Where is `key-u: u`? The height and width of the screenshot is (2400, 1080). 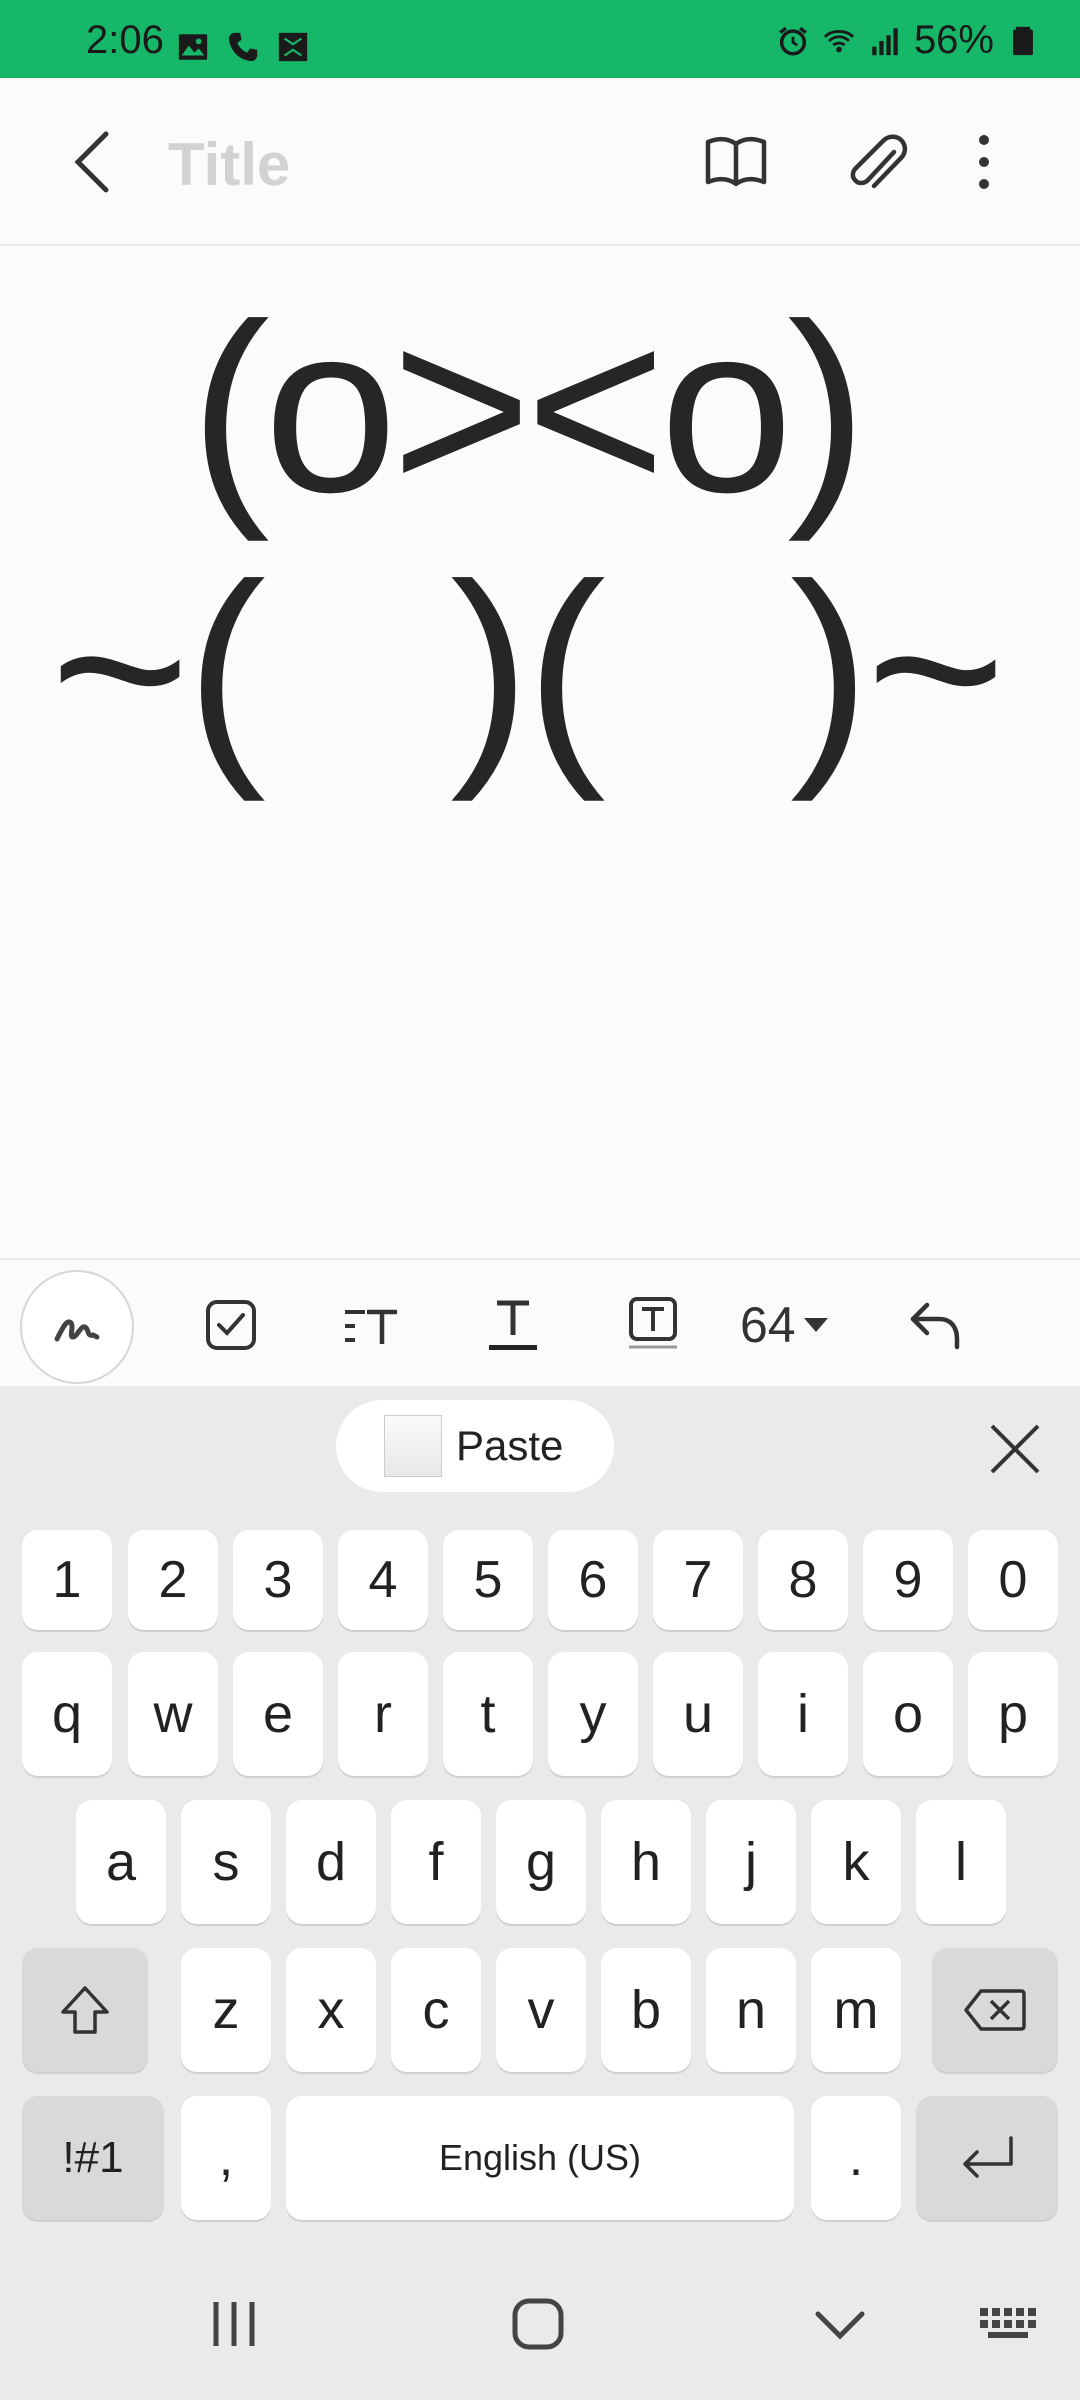 key-u: u is located at coordinates (698, 1714).